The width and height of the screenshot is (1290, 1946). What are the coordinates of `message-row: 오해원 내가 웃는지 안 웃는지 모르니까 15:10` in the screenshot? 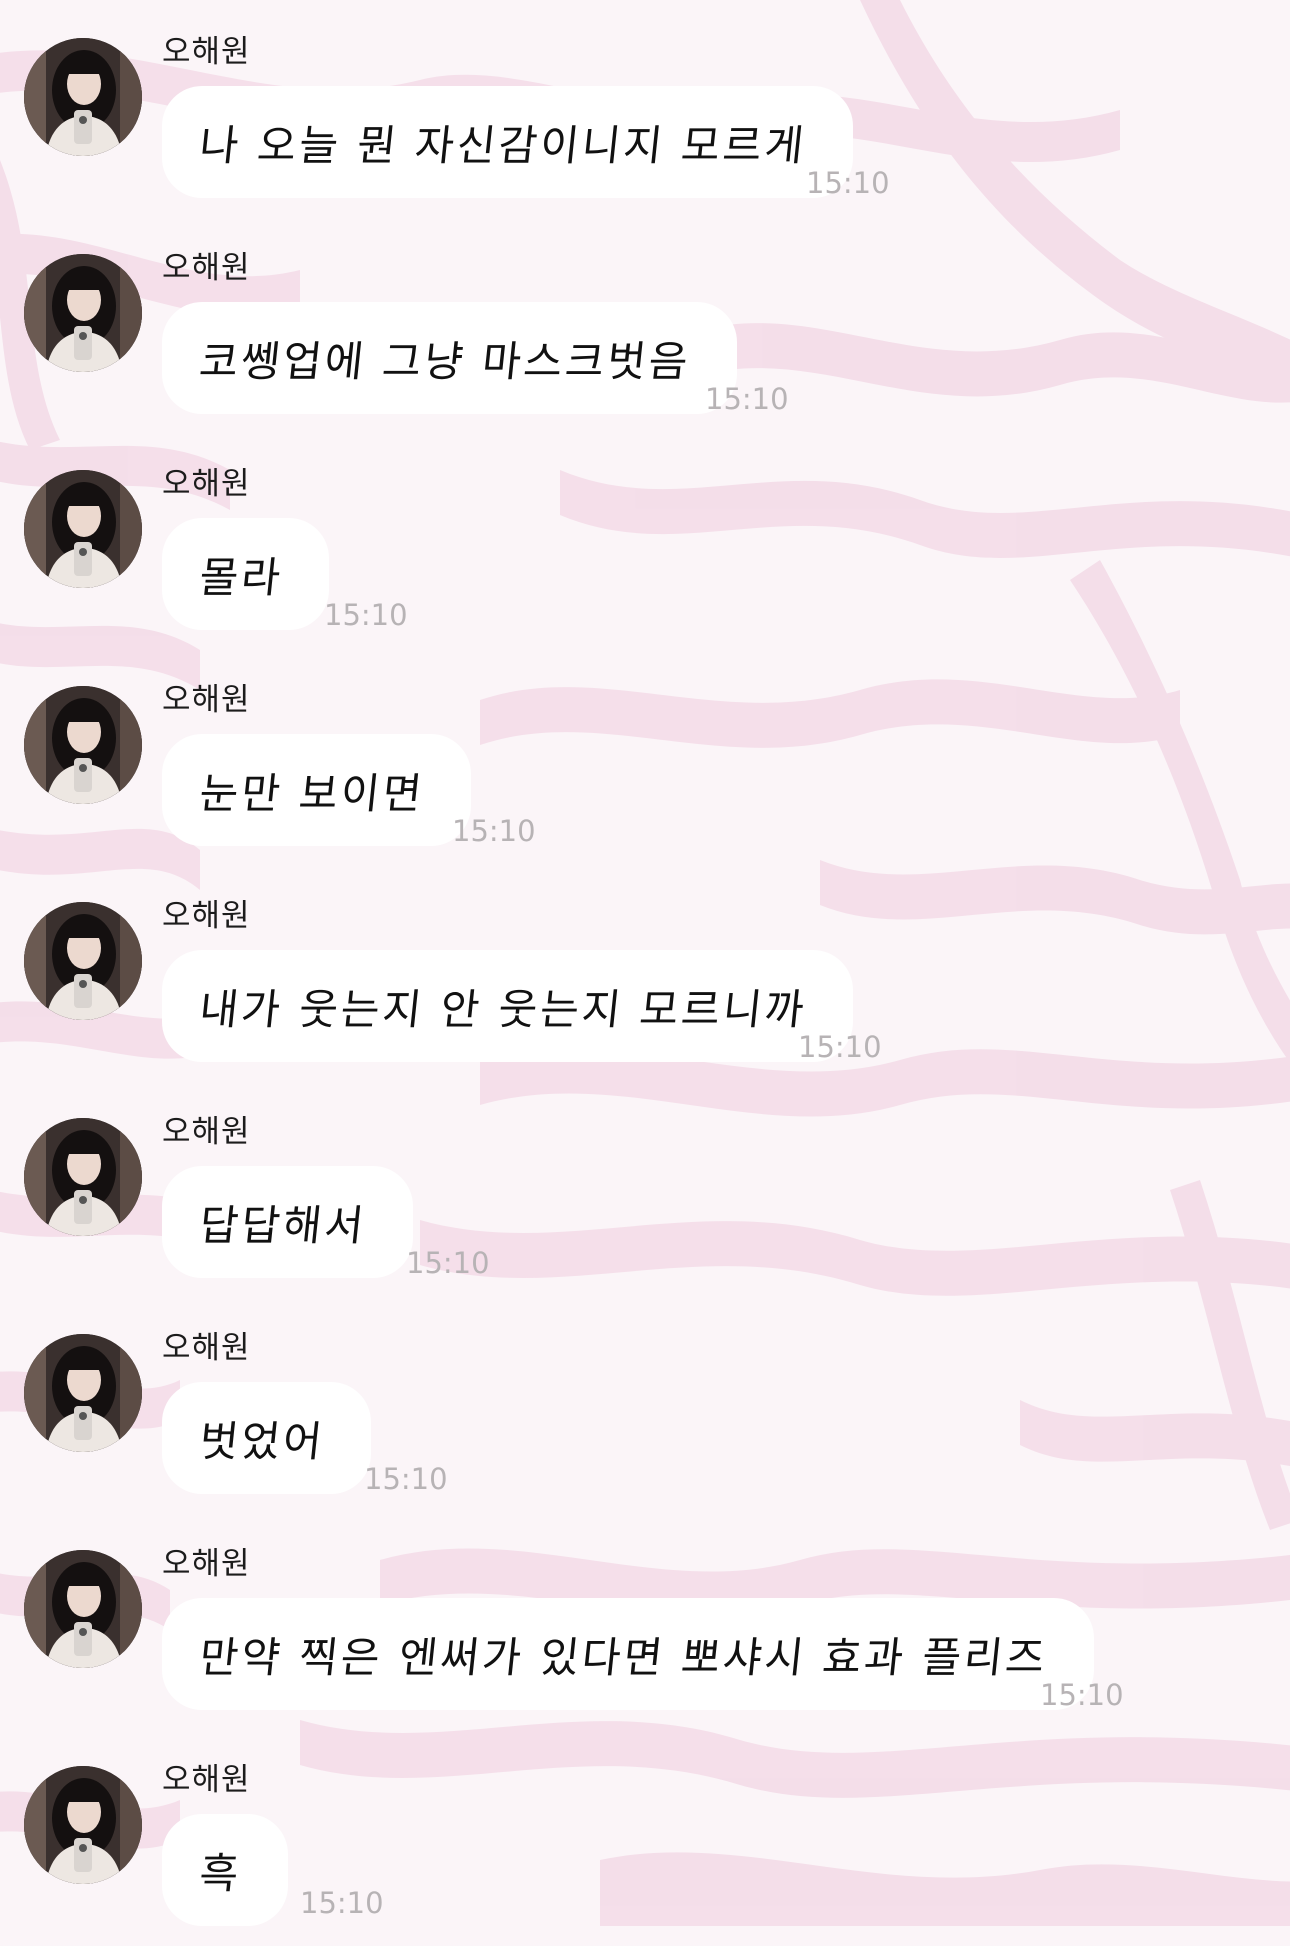 It's located at (645, 977).